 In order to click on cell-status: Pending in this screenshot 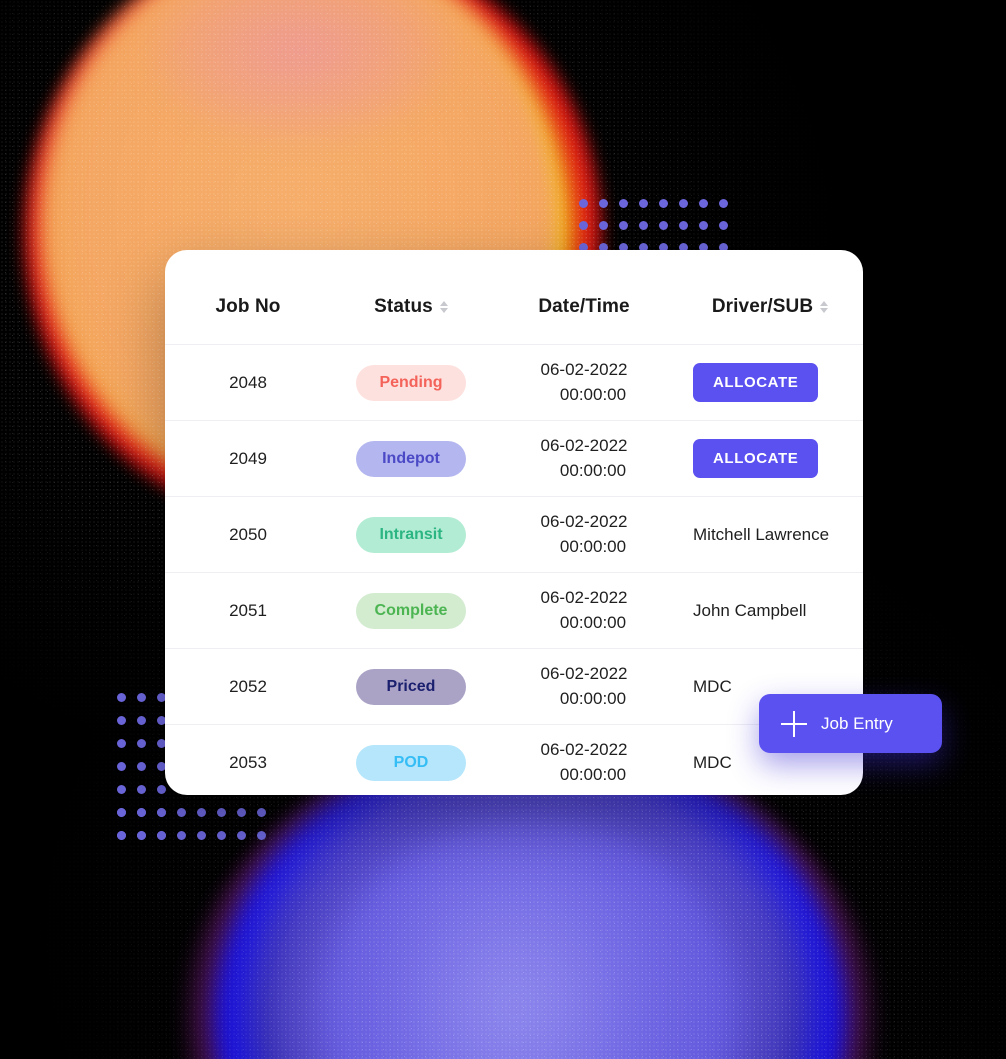, I will do `click(411, 382)`.